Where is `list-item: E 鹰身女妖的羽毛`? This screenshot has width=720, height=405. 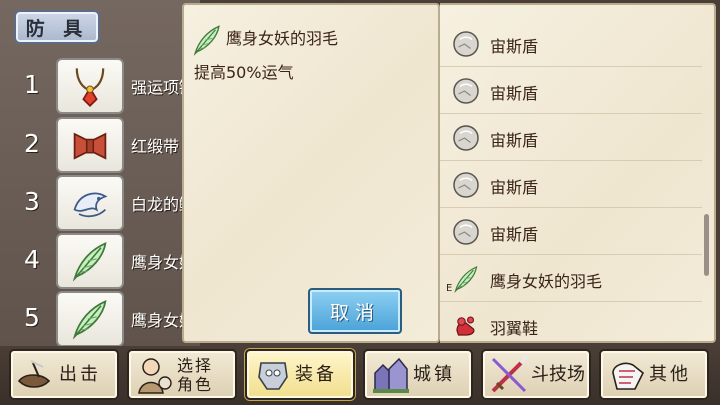
list-item: E 鹰身女妖的羽毛 is located at coordinates (571, 278).